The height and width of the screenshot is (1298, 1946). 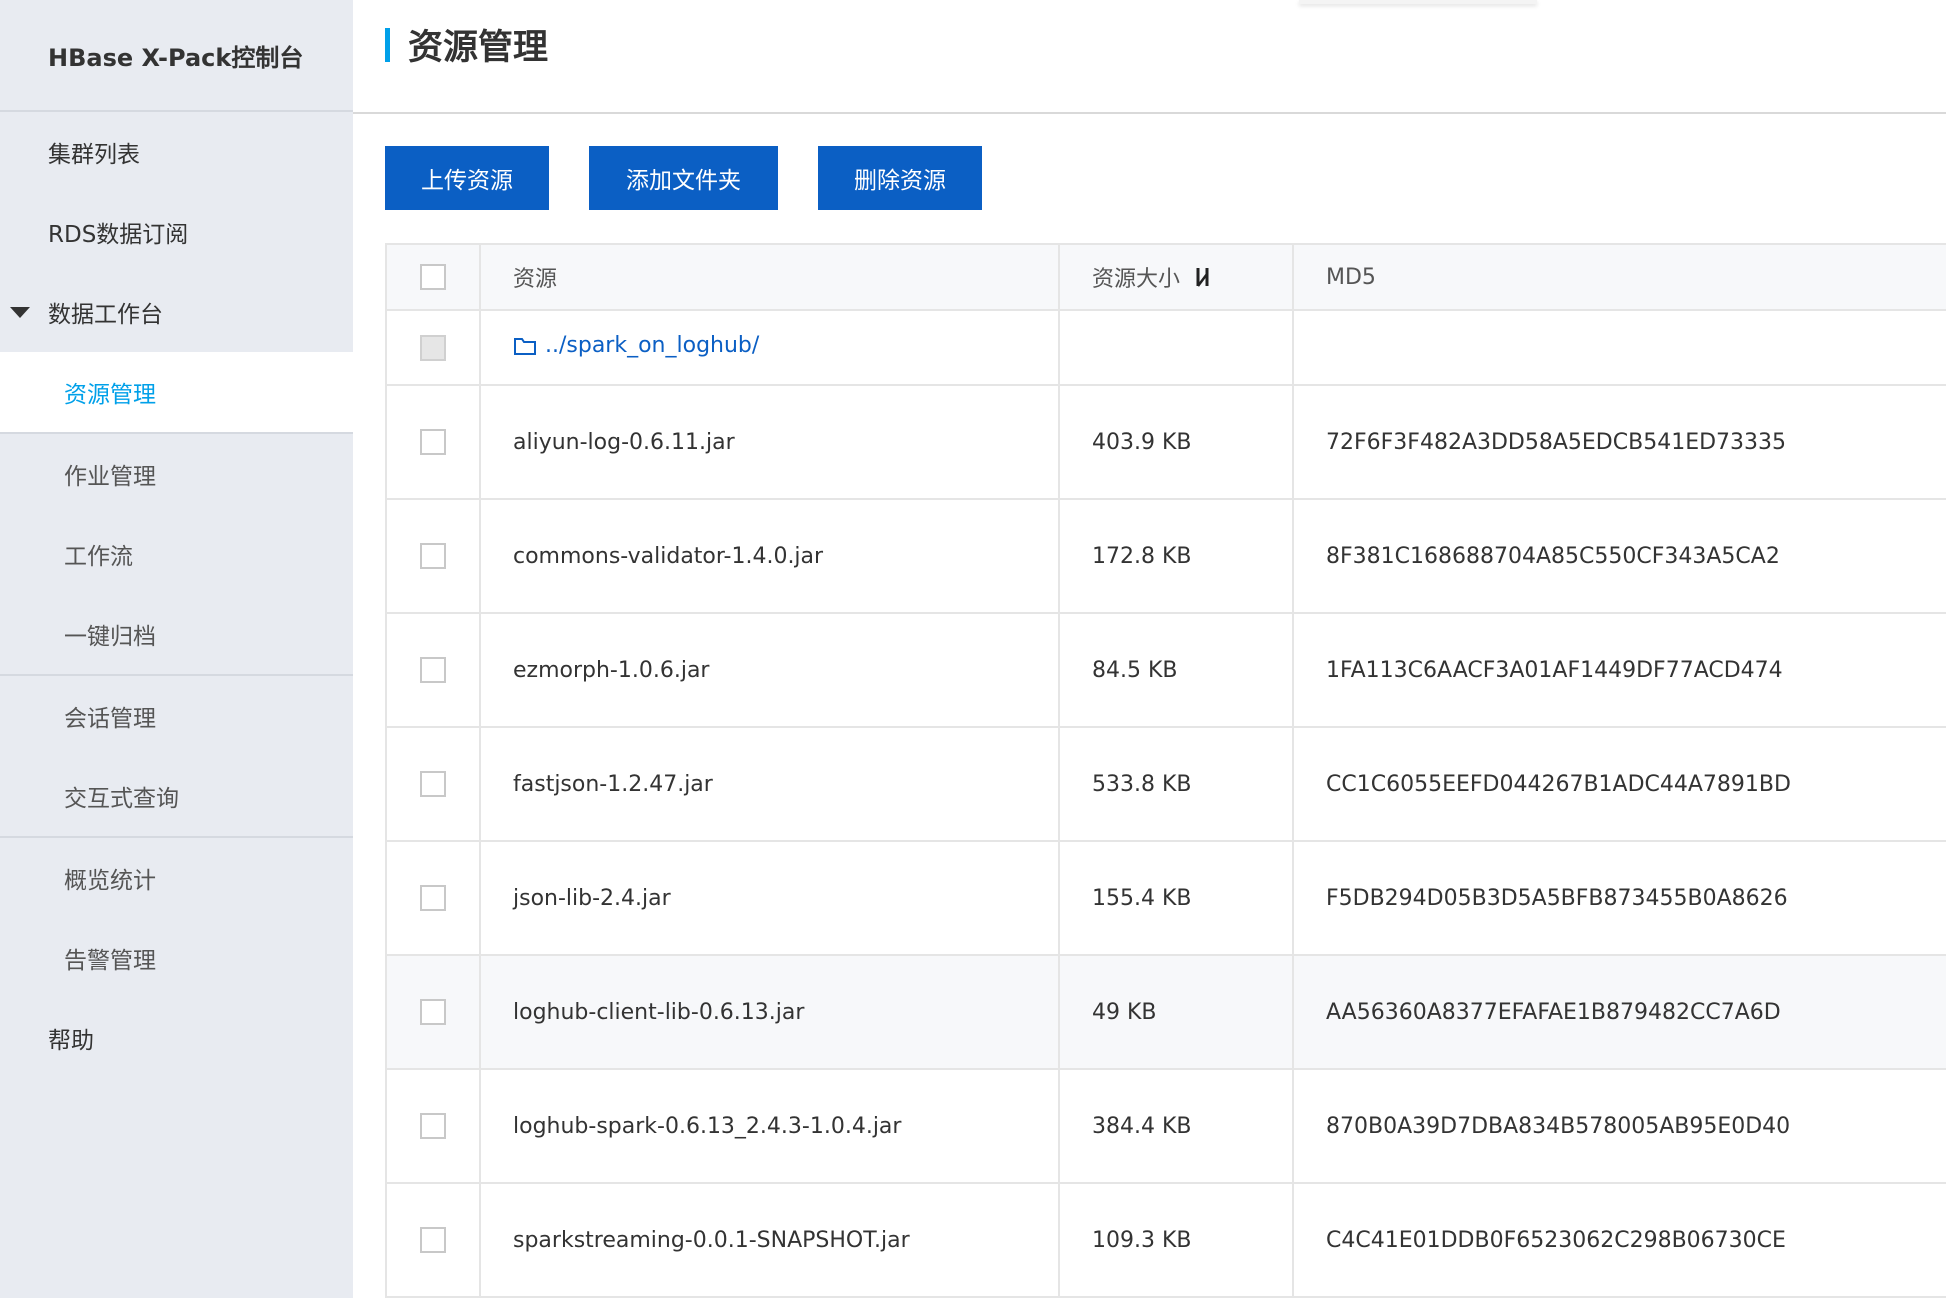 I want to click on sidebar-item-label: 帮助, so click(x=71, y=1041).